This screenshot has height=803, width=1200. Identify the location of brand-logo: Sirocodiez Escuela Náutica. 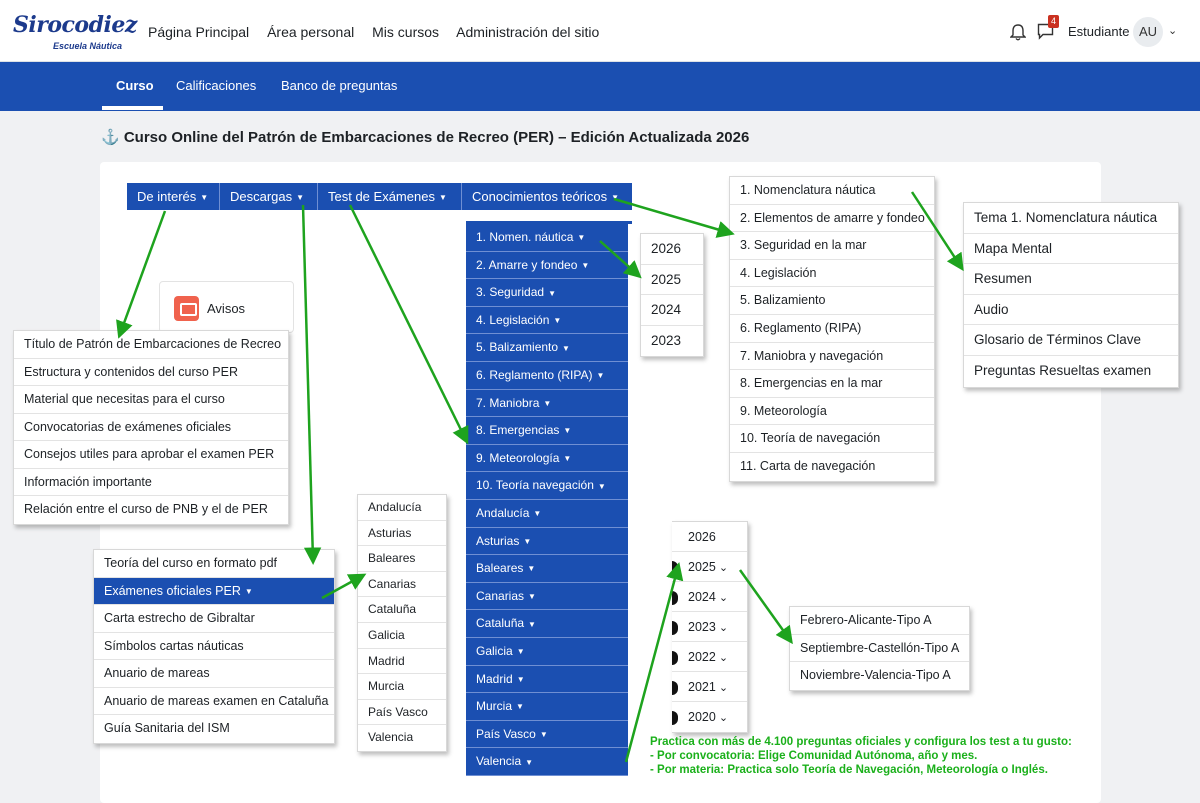
(75, 33).